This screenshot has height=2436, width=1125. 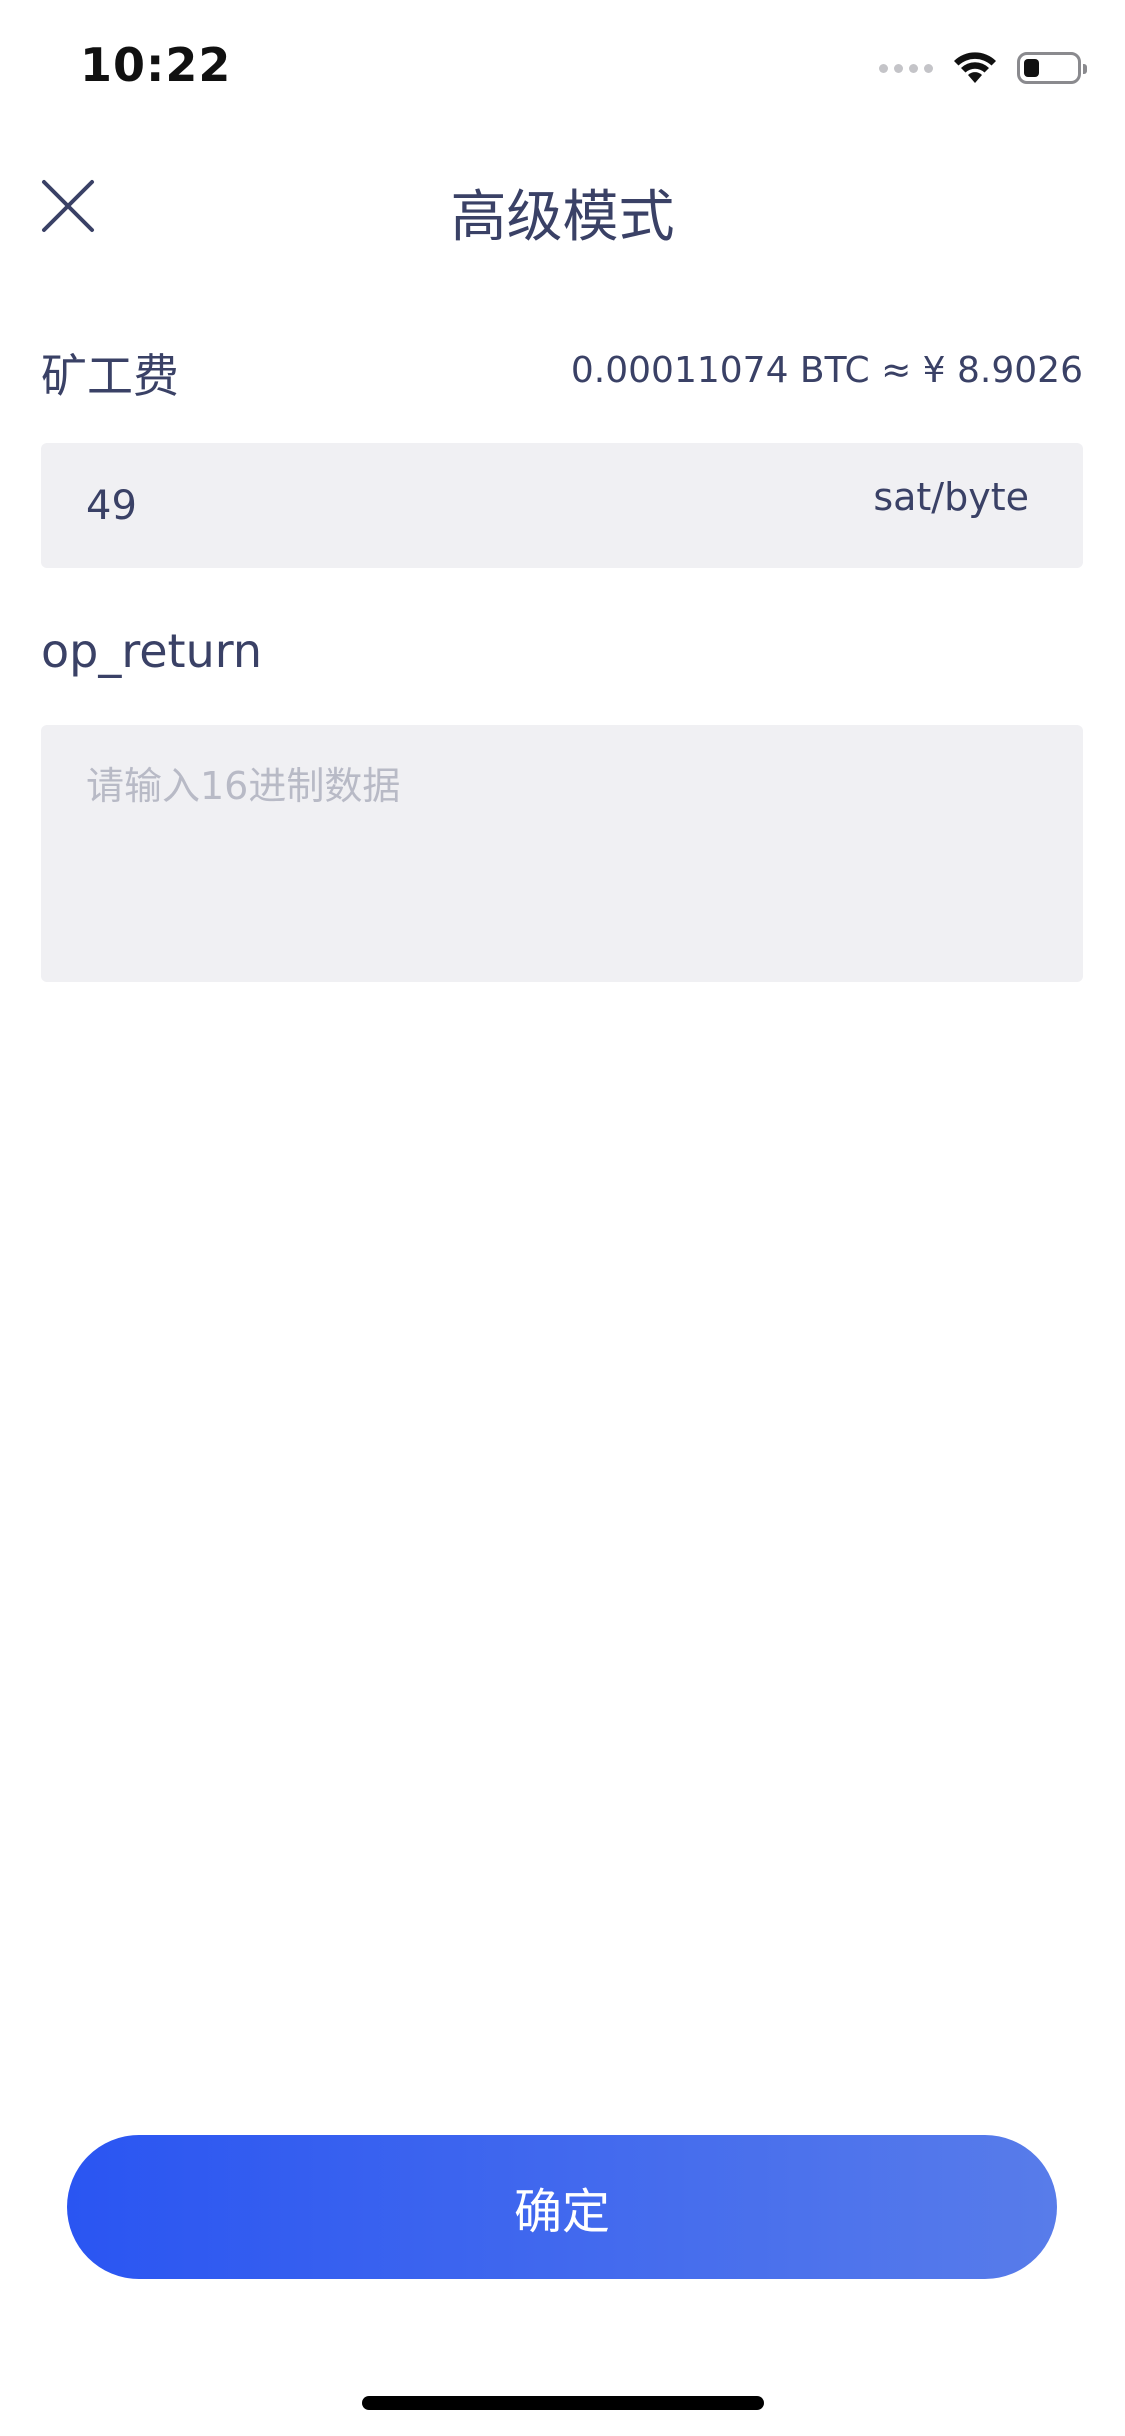 I want to click on battery-icon, so click(x=1052, y=68).